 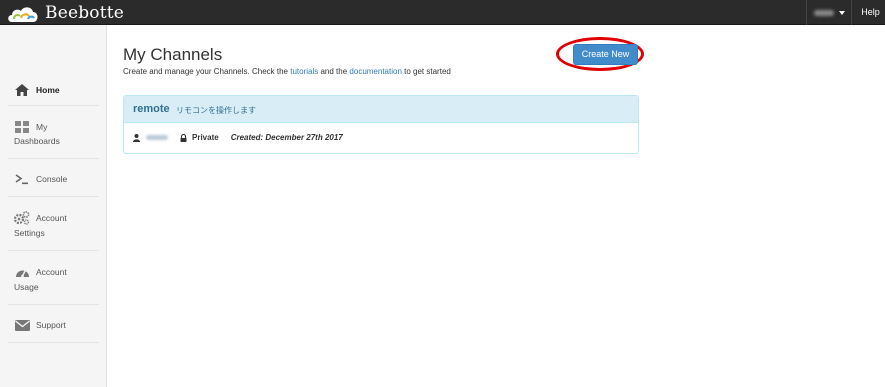 I want to click on lock-icon, so click(x=183, y=137).